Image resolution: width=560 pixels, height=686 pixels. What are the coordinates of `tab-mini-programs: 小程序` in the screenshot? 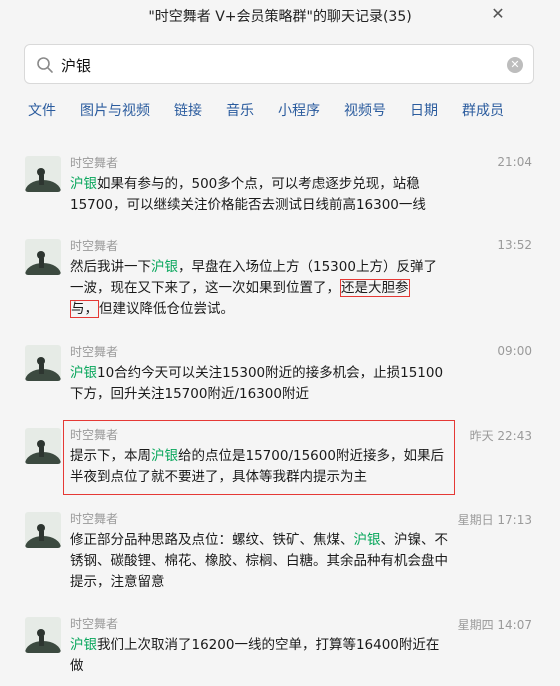 It's located at (299, 110).